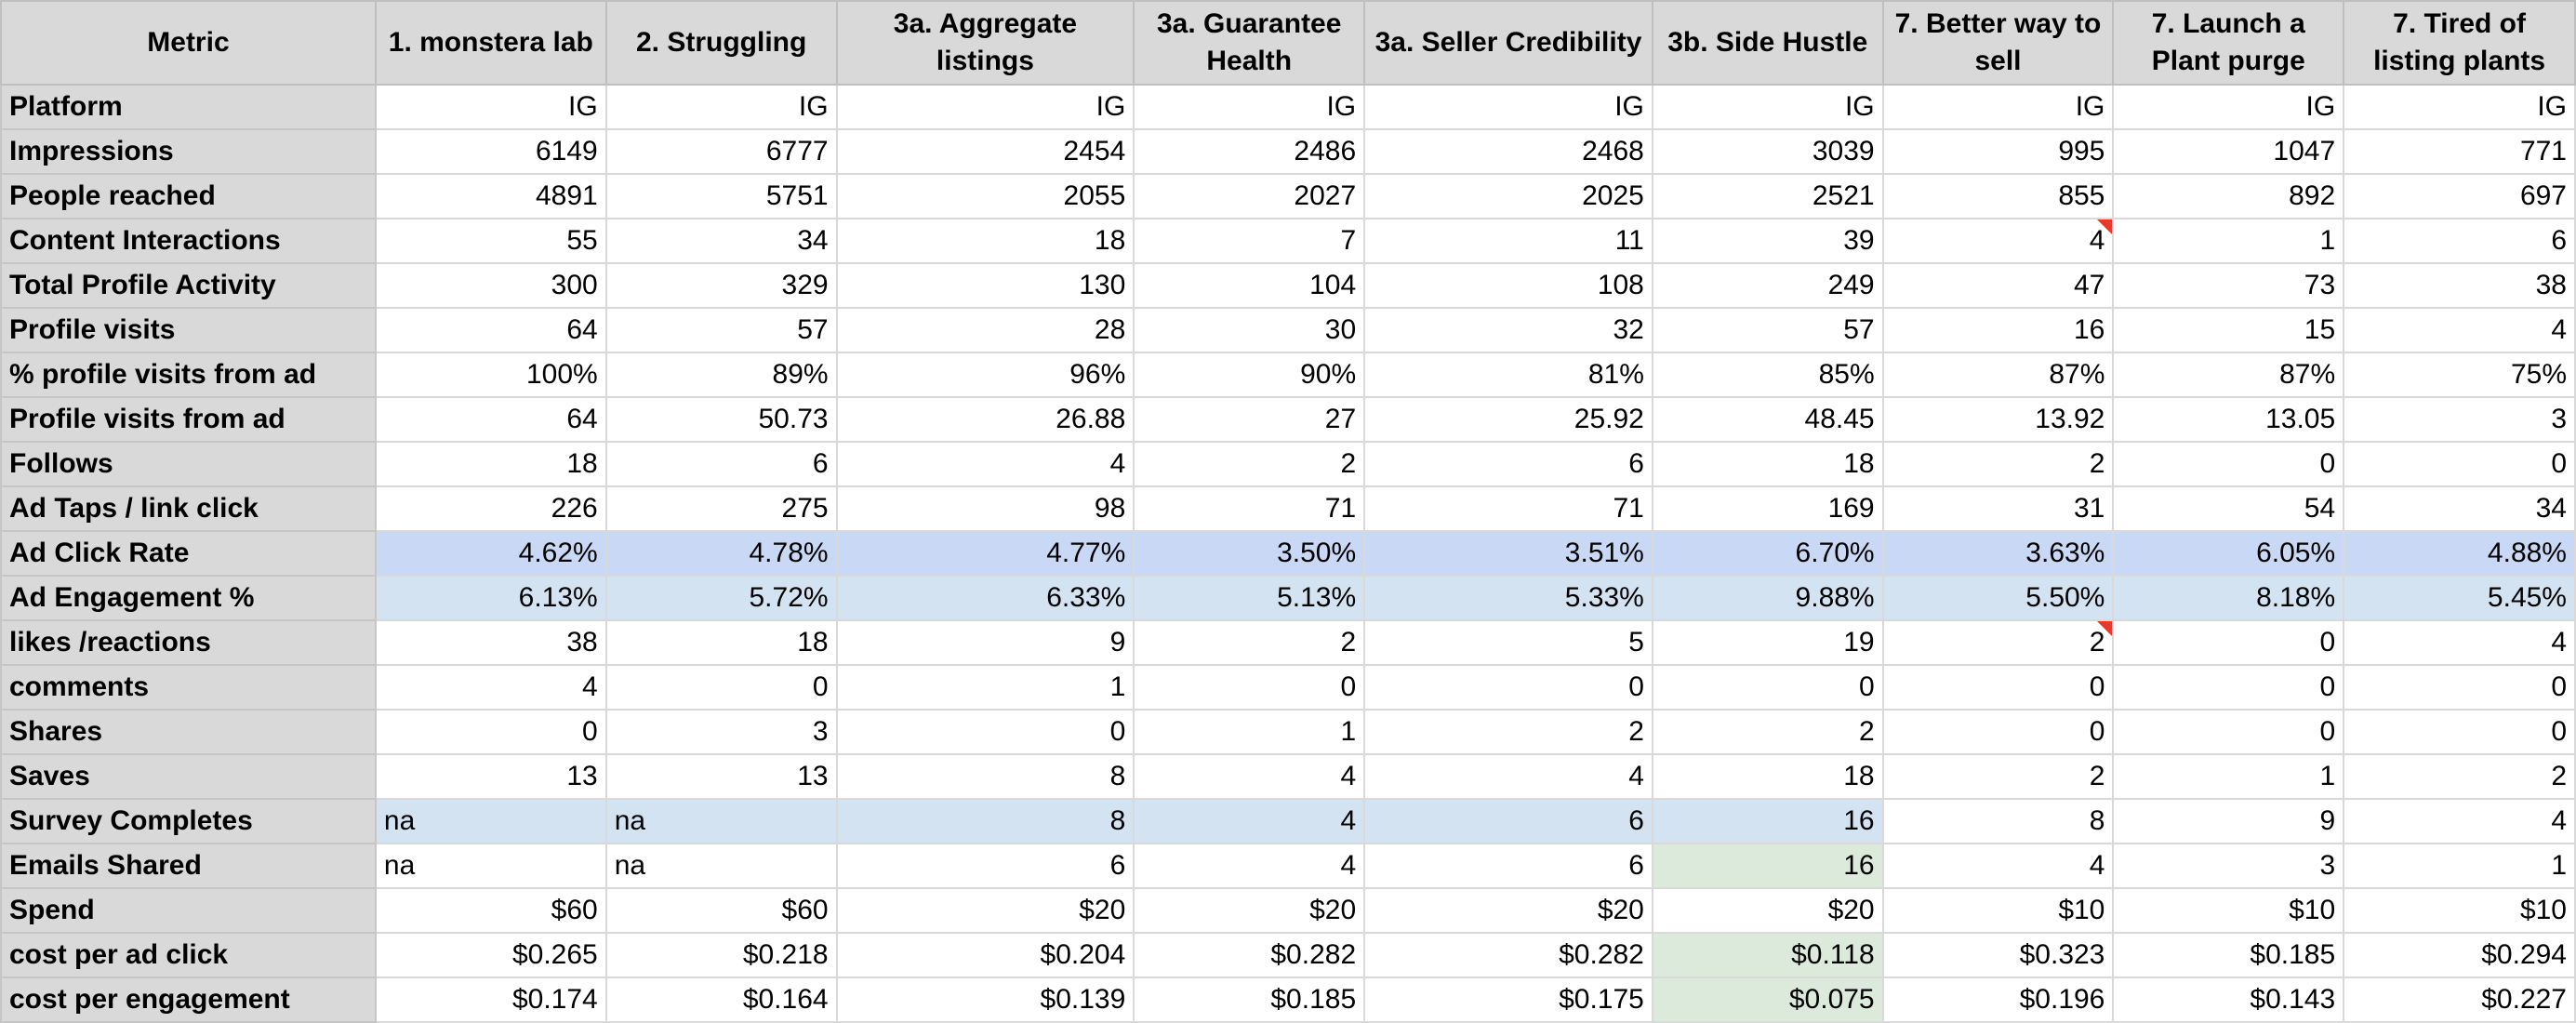 This screenshot has width=2576, height=1023. What do you see at coordinates (2459, 508) in the screenshot?
I see `table-cell: 34` at bounding box center [2459, 508].